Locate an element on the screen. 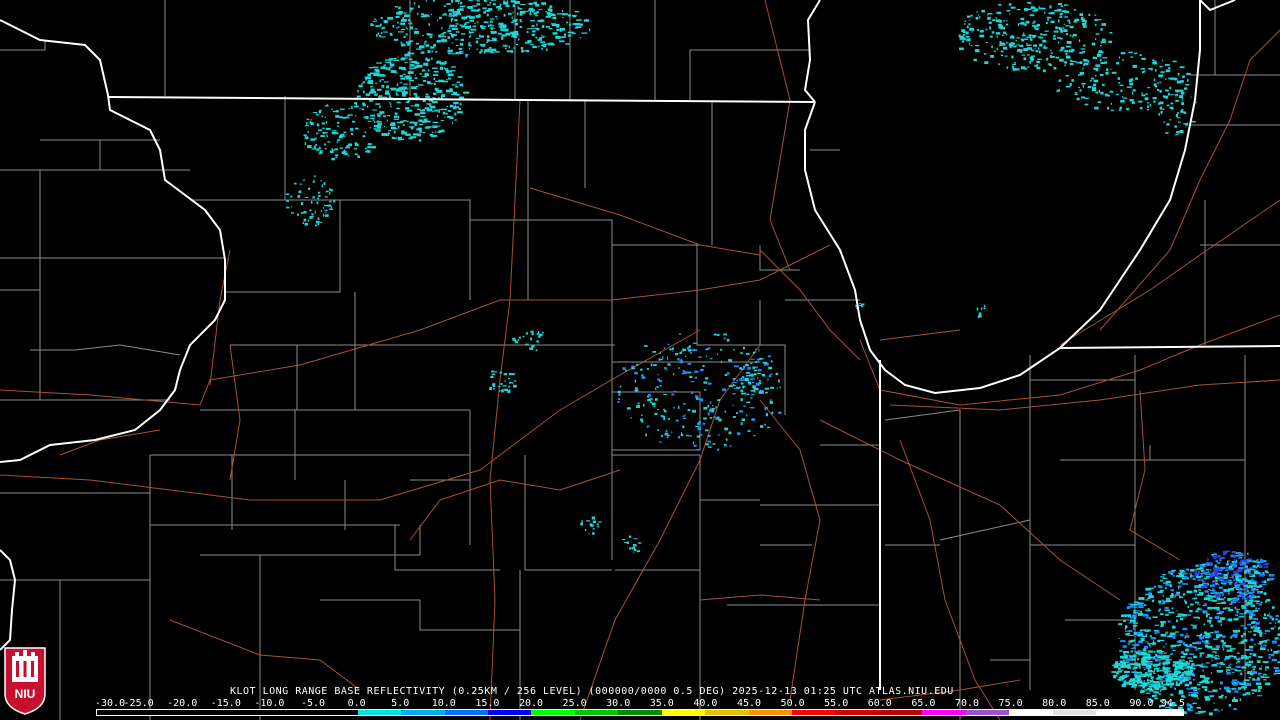 This screenshot has width=1280, height=720. county-line is located at coordinates (922, 415).